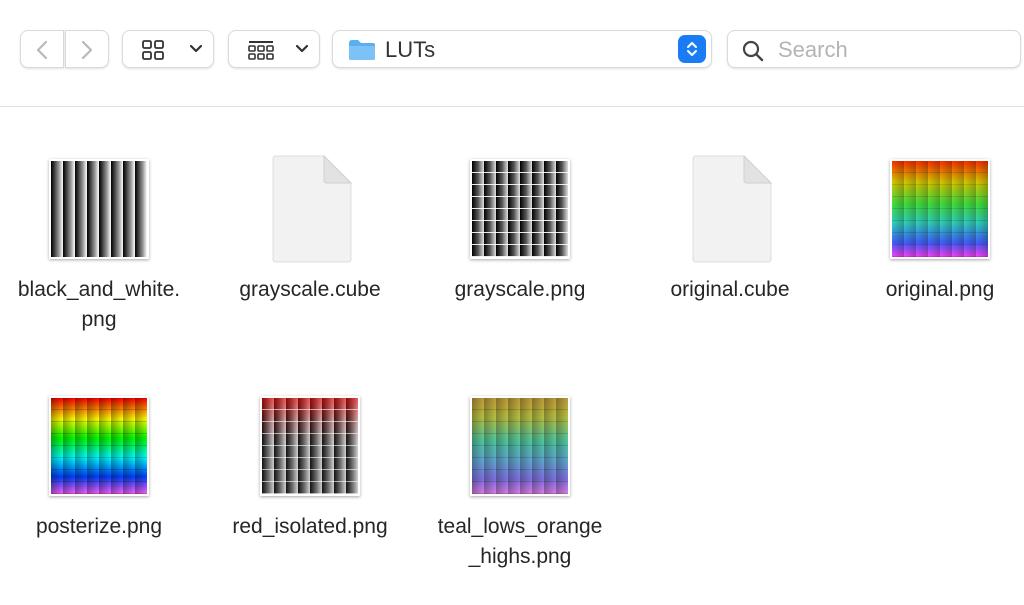 This screenshot has width=1024, height=605. I want to click on file-name: original.png, so click(940, 289).